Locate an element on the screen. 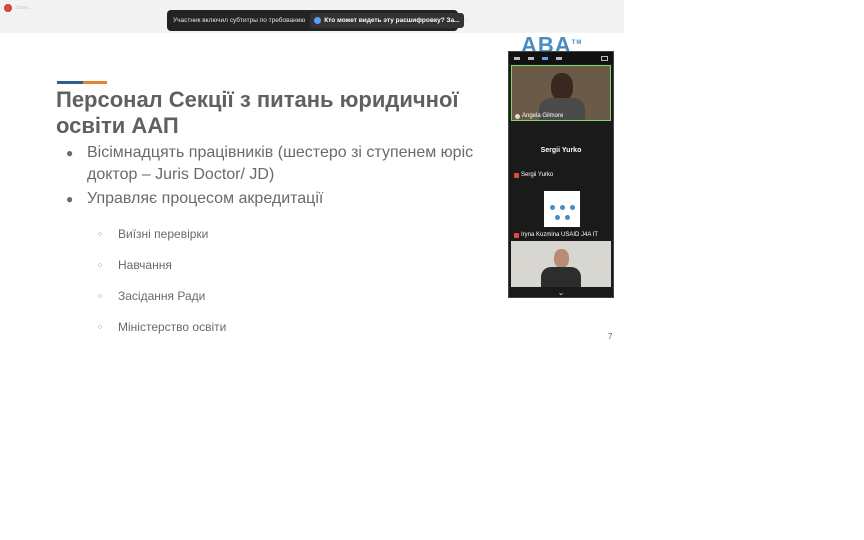  sub-bullet-item: ○ Виїзні перевірки is located at coordinates (153, 234).